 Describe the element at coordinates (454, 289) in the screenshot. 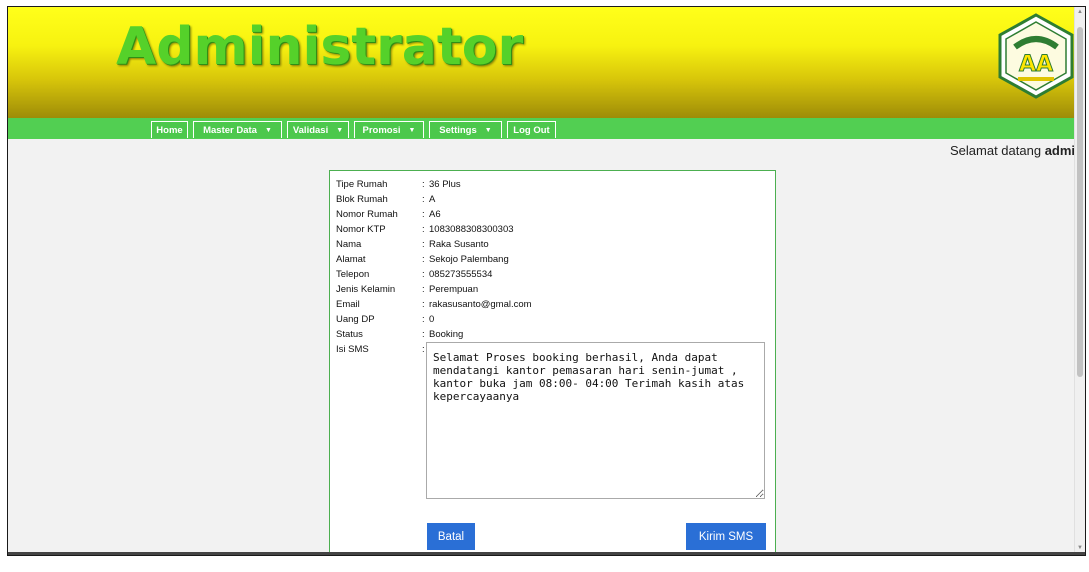

I see `field-value: Perempuan` at that location.